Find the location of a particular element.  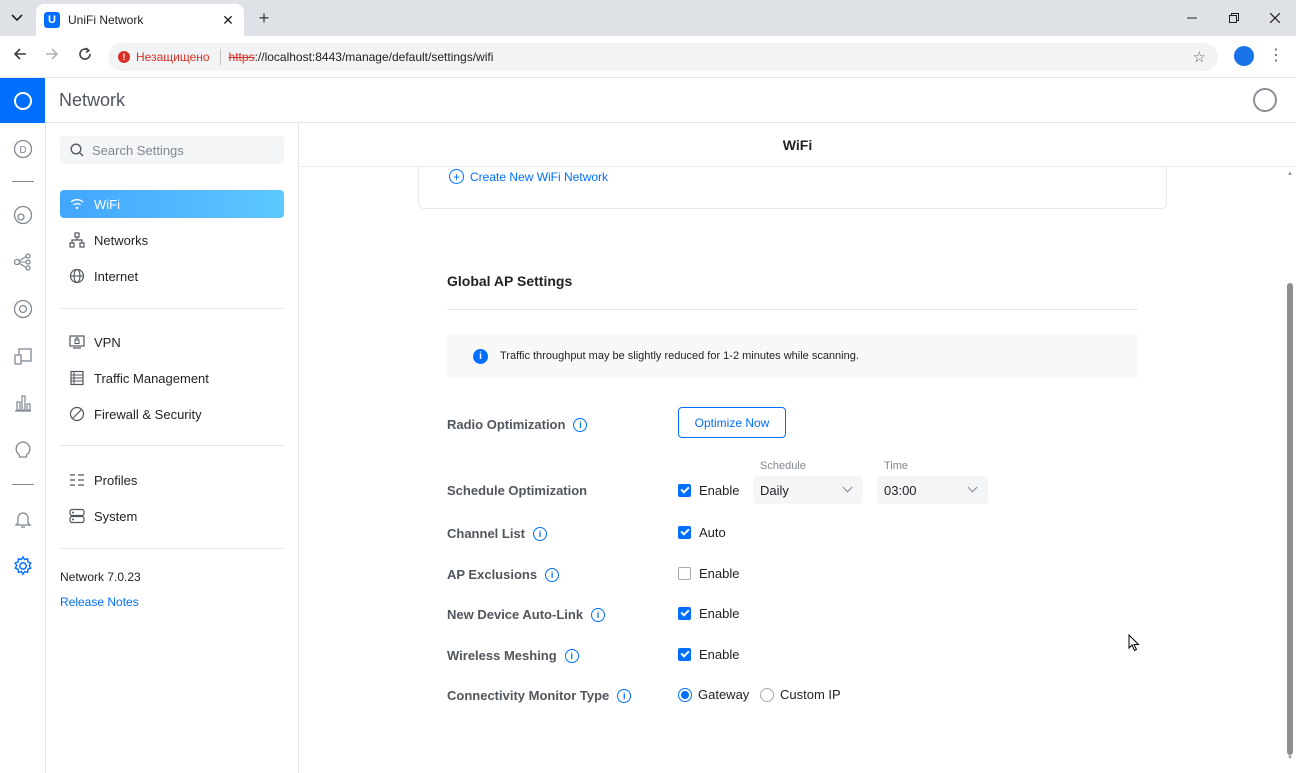

user-avatar-icon is located at coordinates (1265, 100).